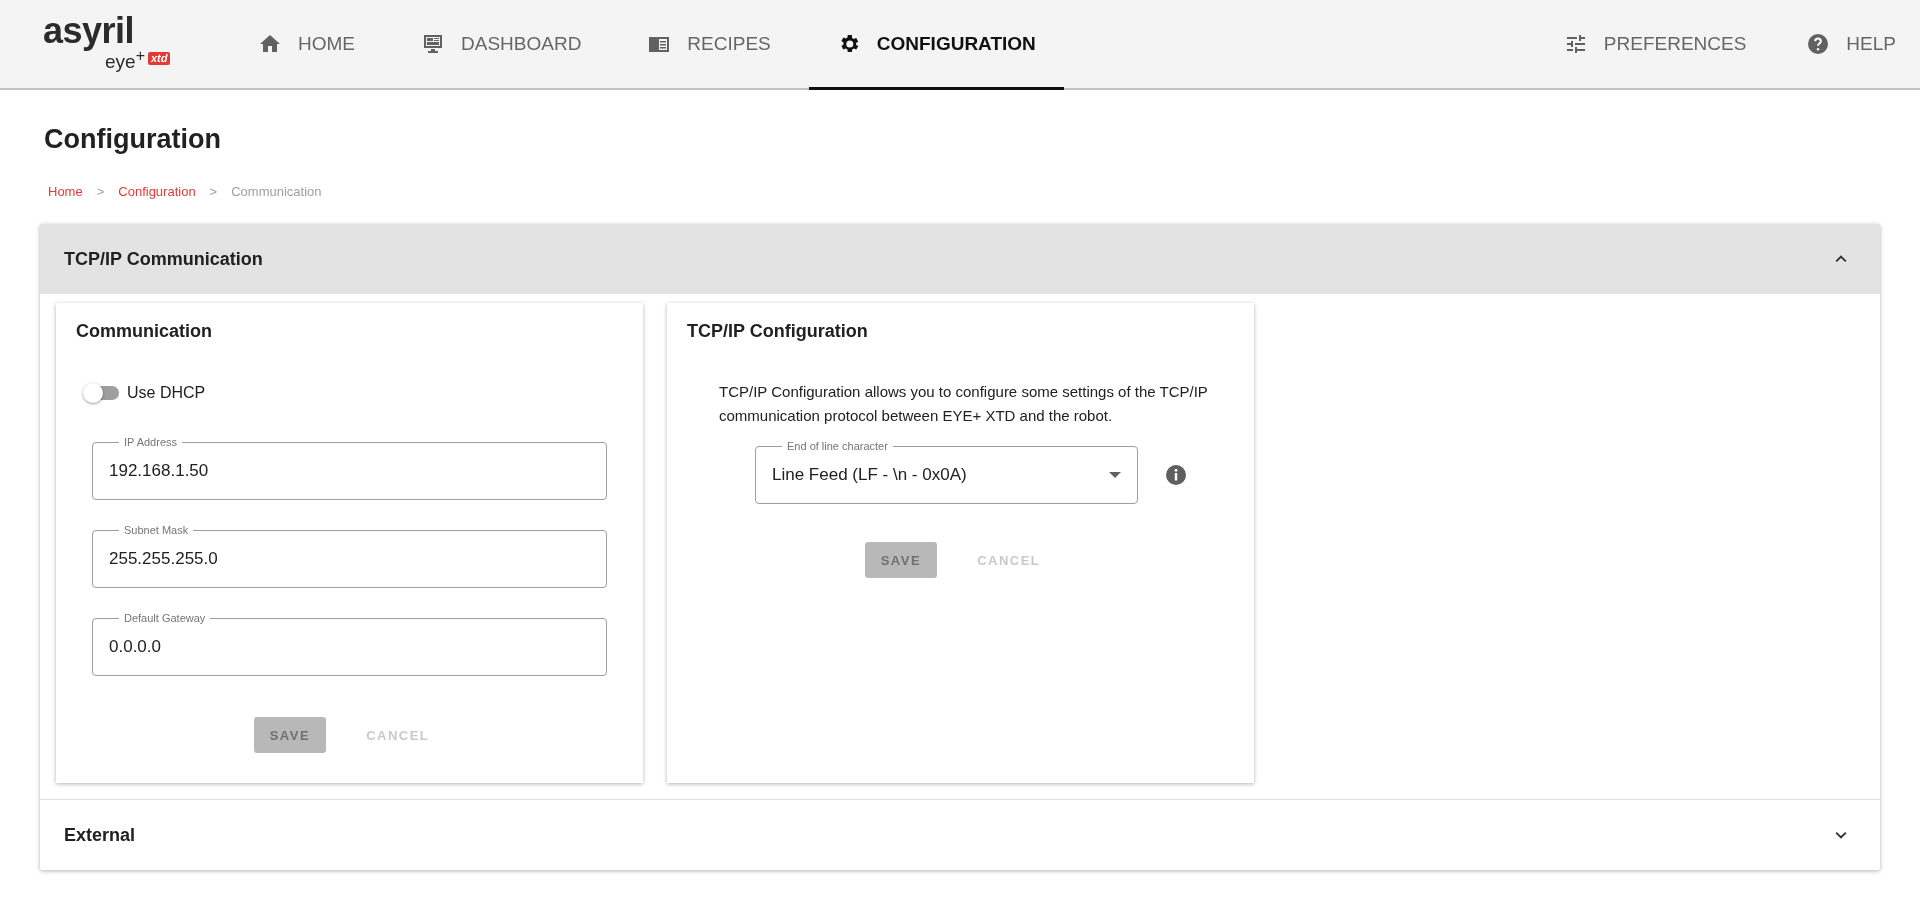 Image resolution: width=1920 pixels, height=914 pixels. Describe the element at coordinates (306, 45) in the screenshot. I see `nav-tab: HOME` at that location.